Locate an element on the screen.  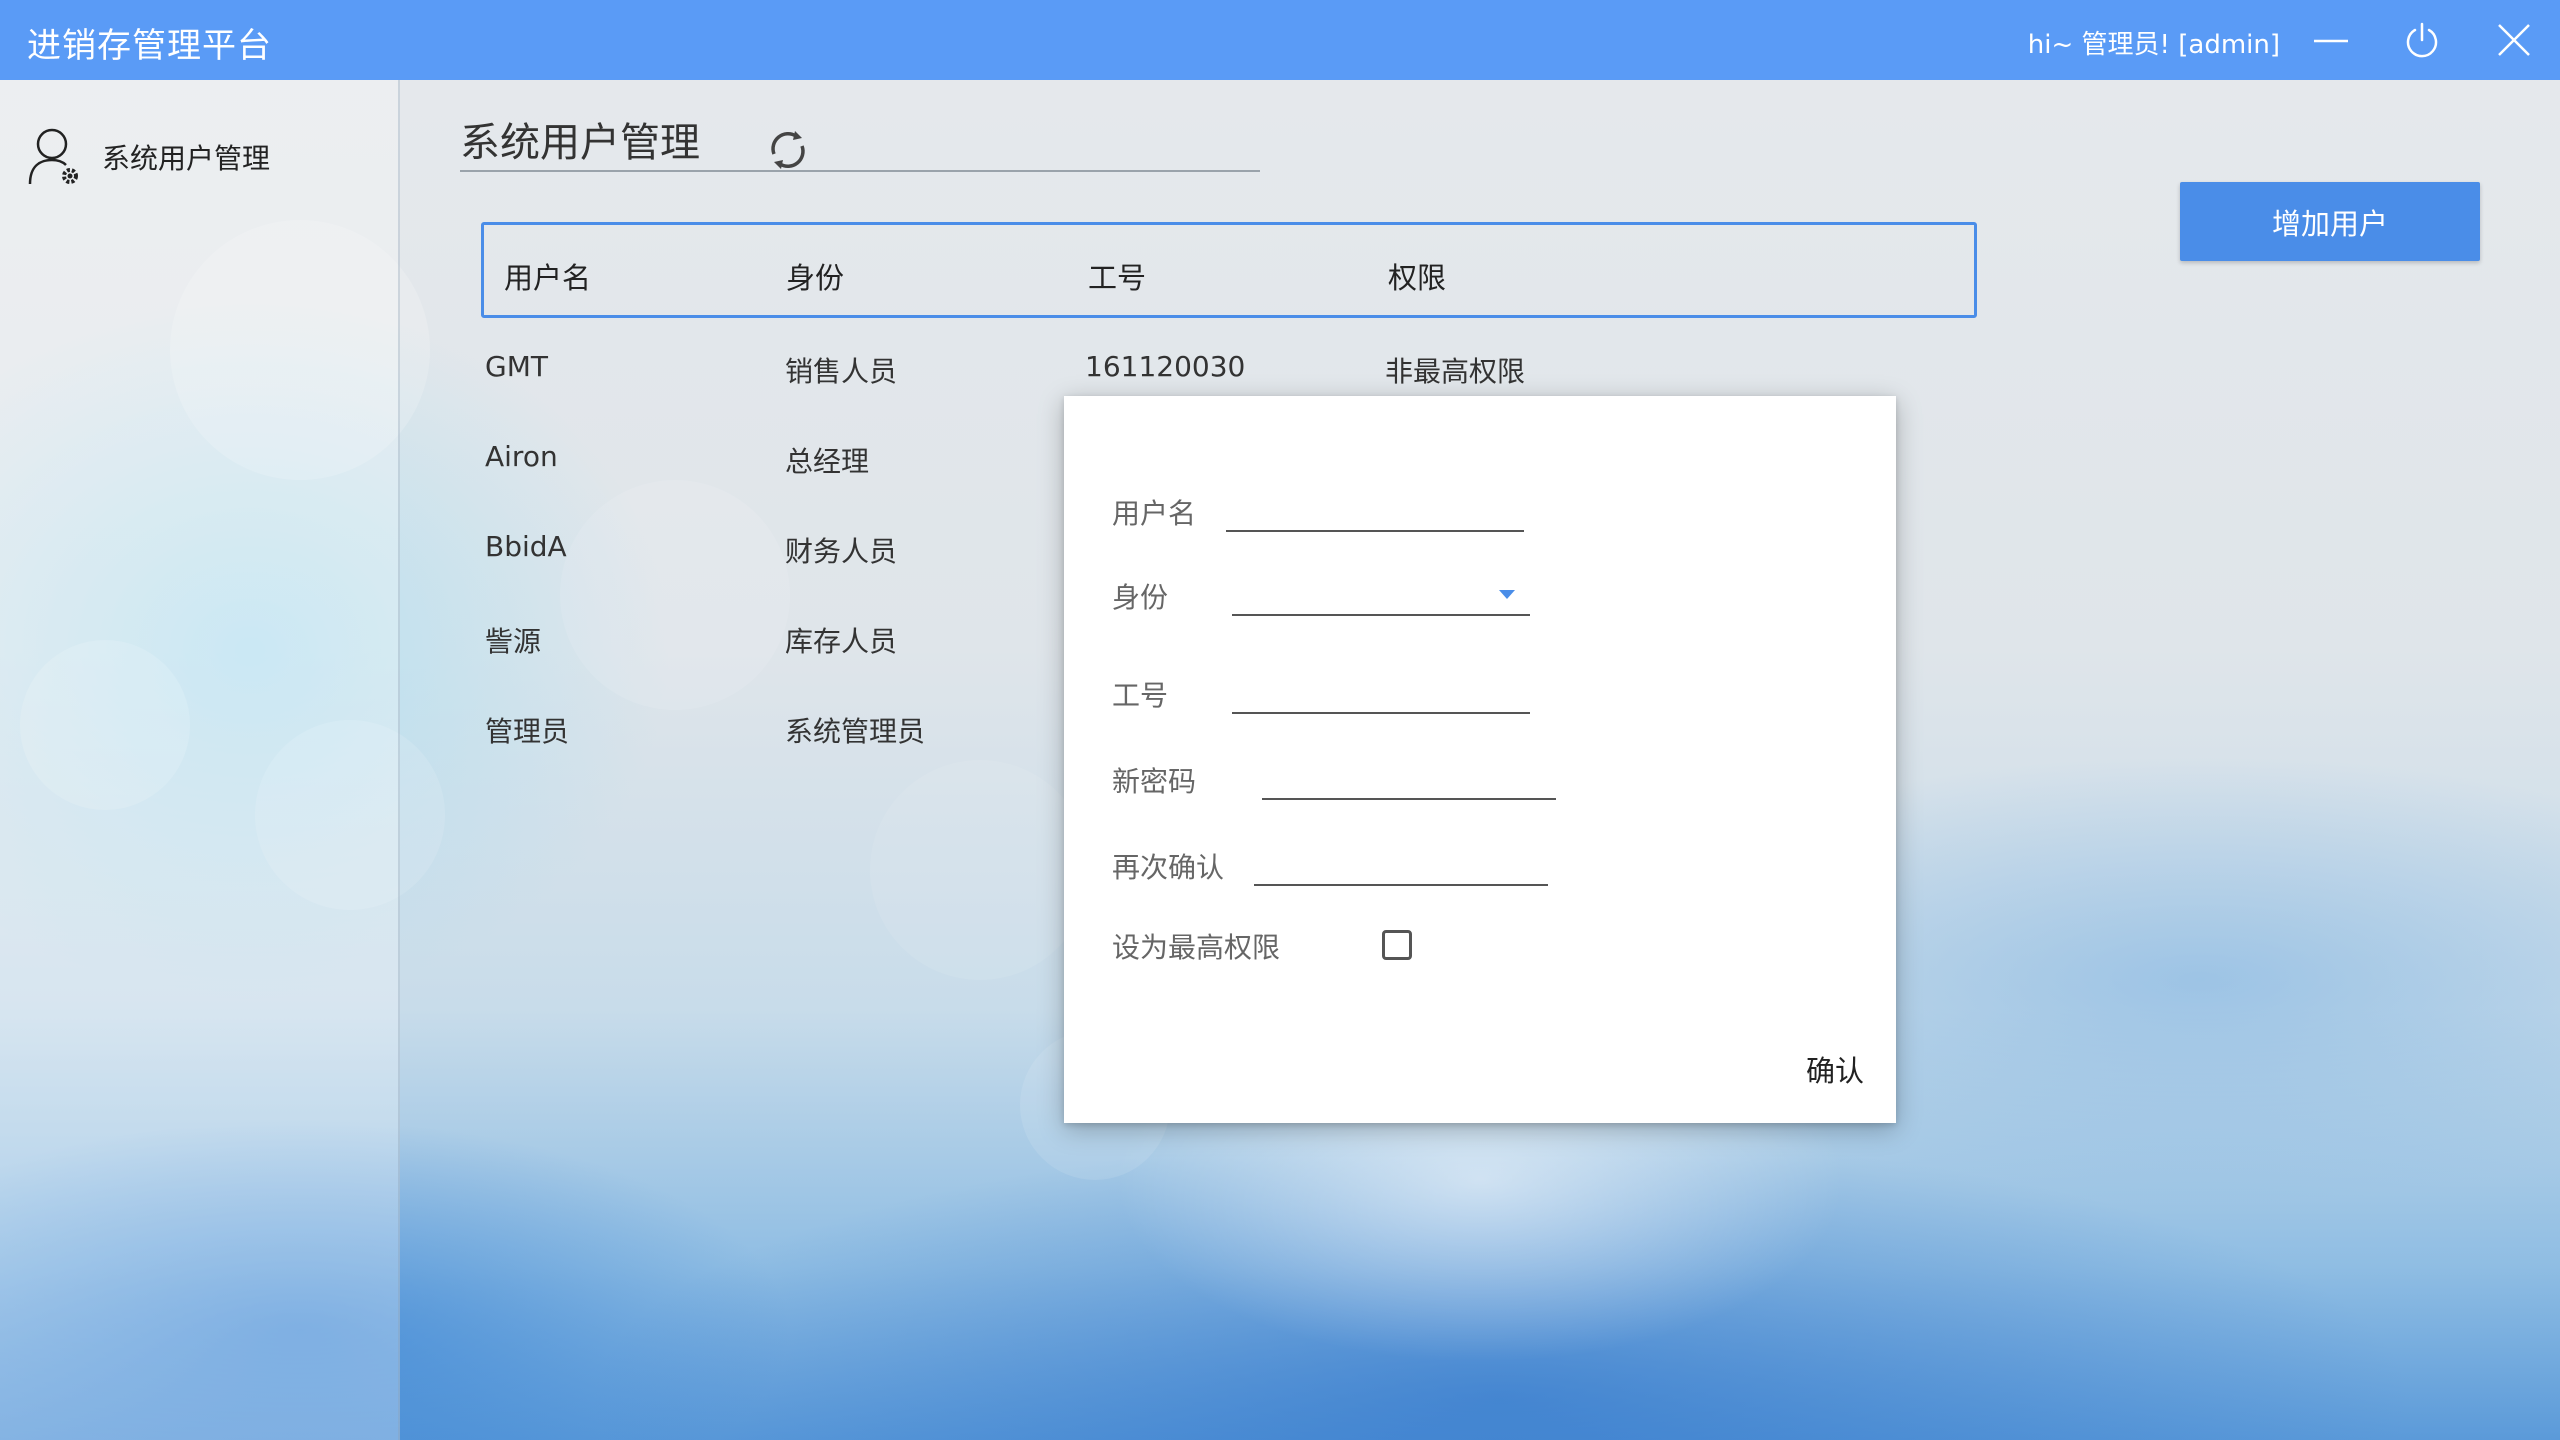
username-label: 用户名 is located at coordinates (1154, 513).